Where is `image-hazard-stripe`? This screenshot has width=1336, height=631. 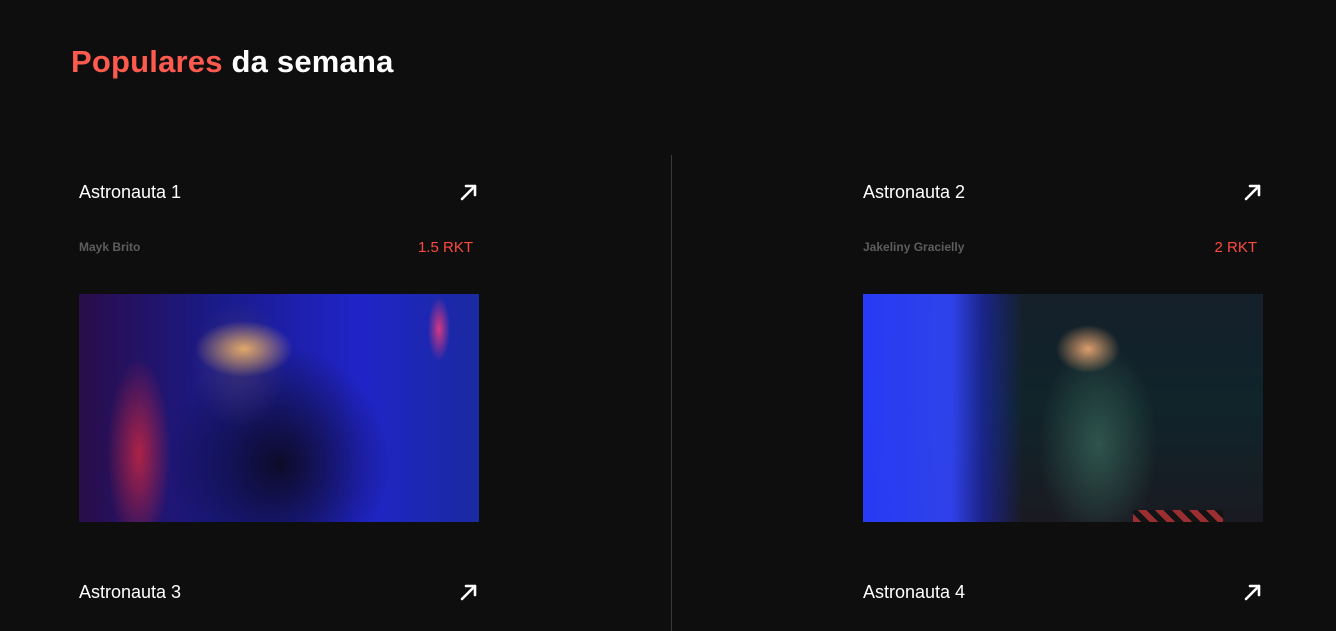 image-hazard-stripe is located at coordinates (1178, 516).